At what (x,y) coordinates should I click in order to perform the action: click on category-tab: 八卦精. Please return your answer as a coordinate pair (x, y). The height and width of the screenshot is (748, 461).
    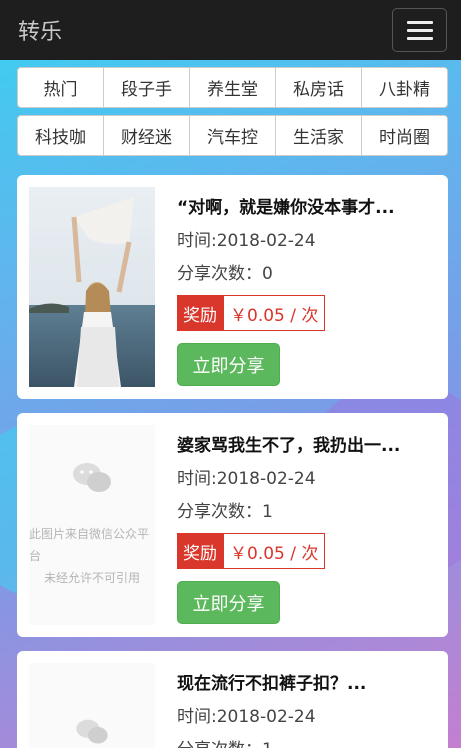
    Looking at the image, I should click on (404, 87).